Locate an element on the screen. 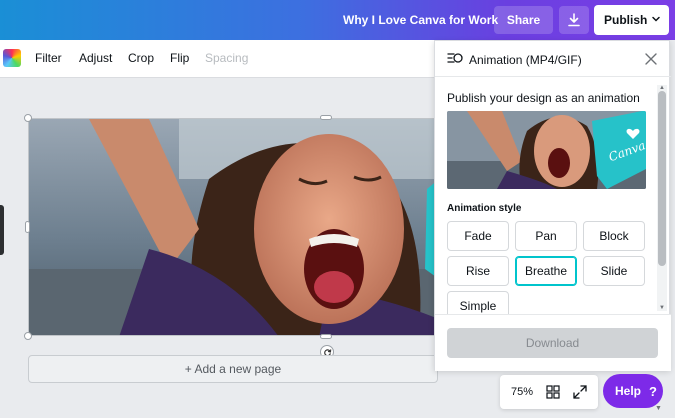  fullscreen-icon is located at coordinates (580, 392).